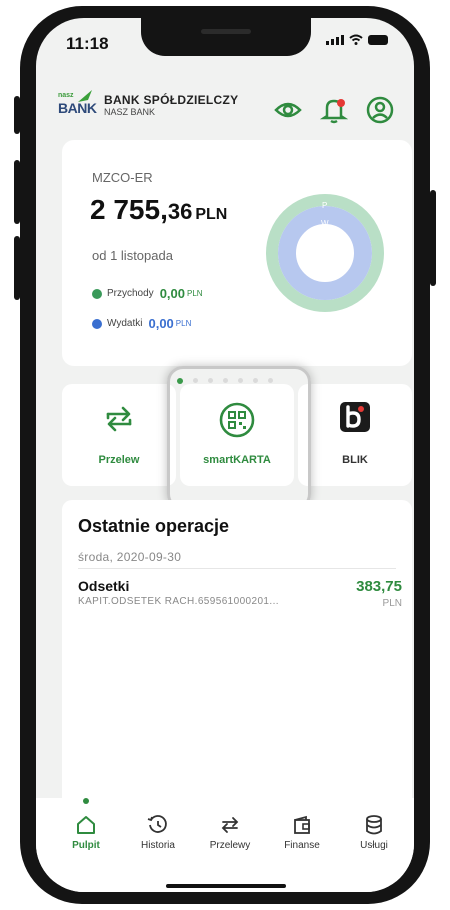 The height and width of the screenshot is (910, 450). I want to click on tab-label: Pulpit, so click(86, 845).